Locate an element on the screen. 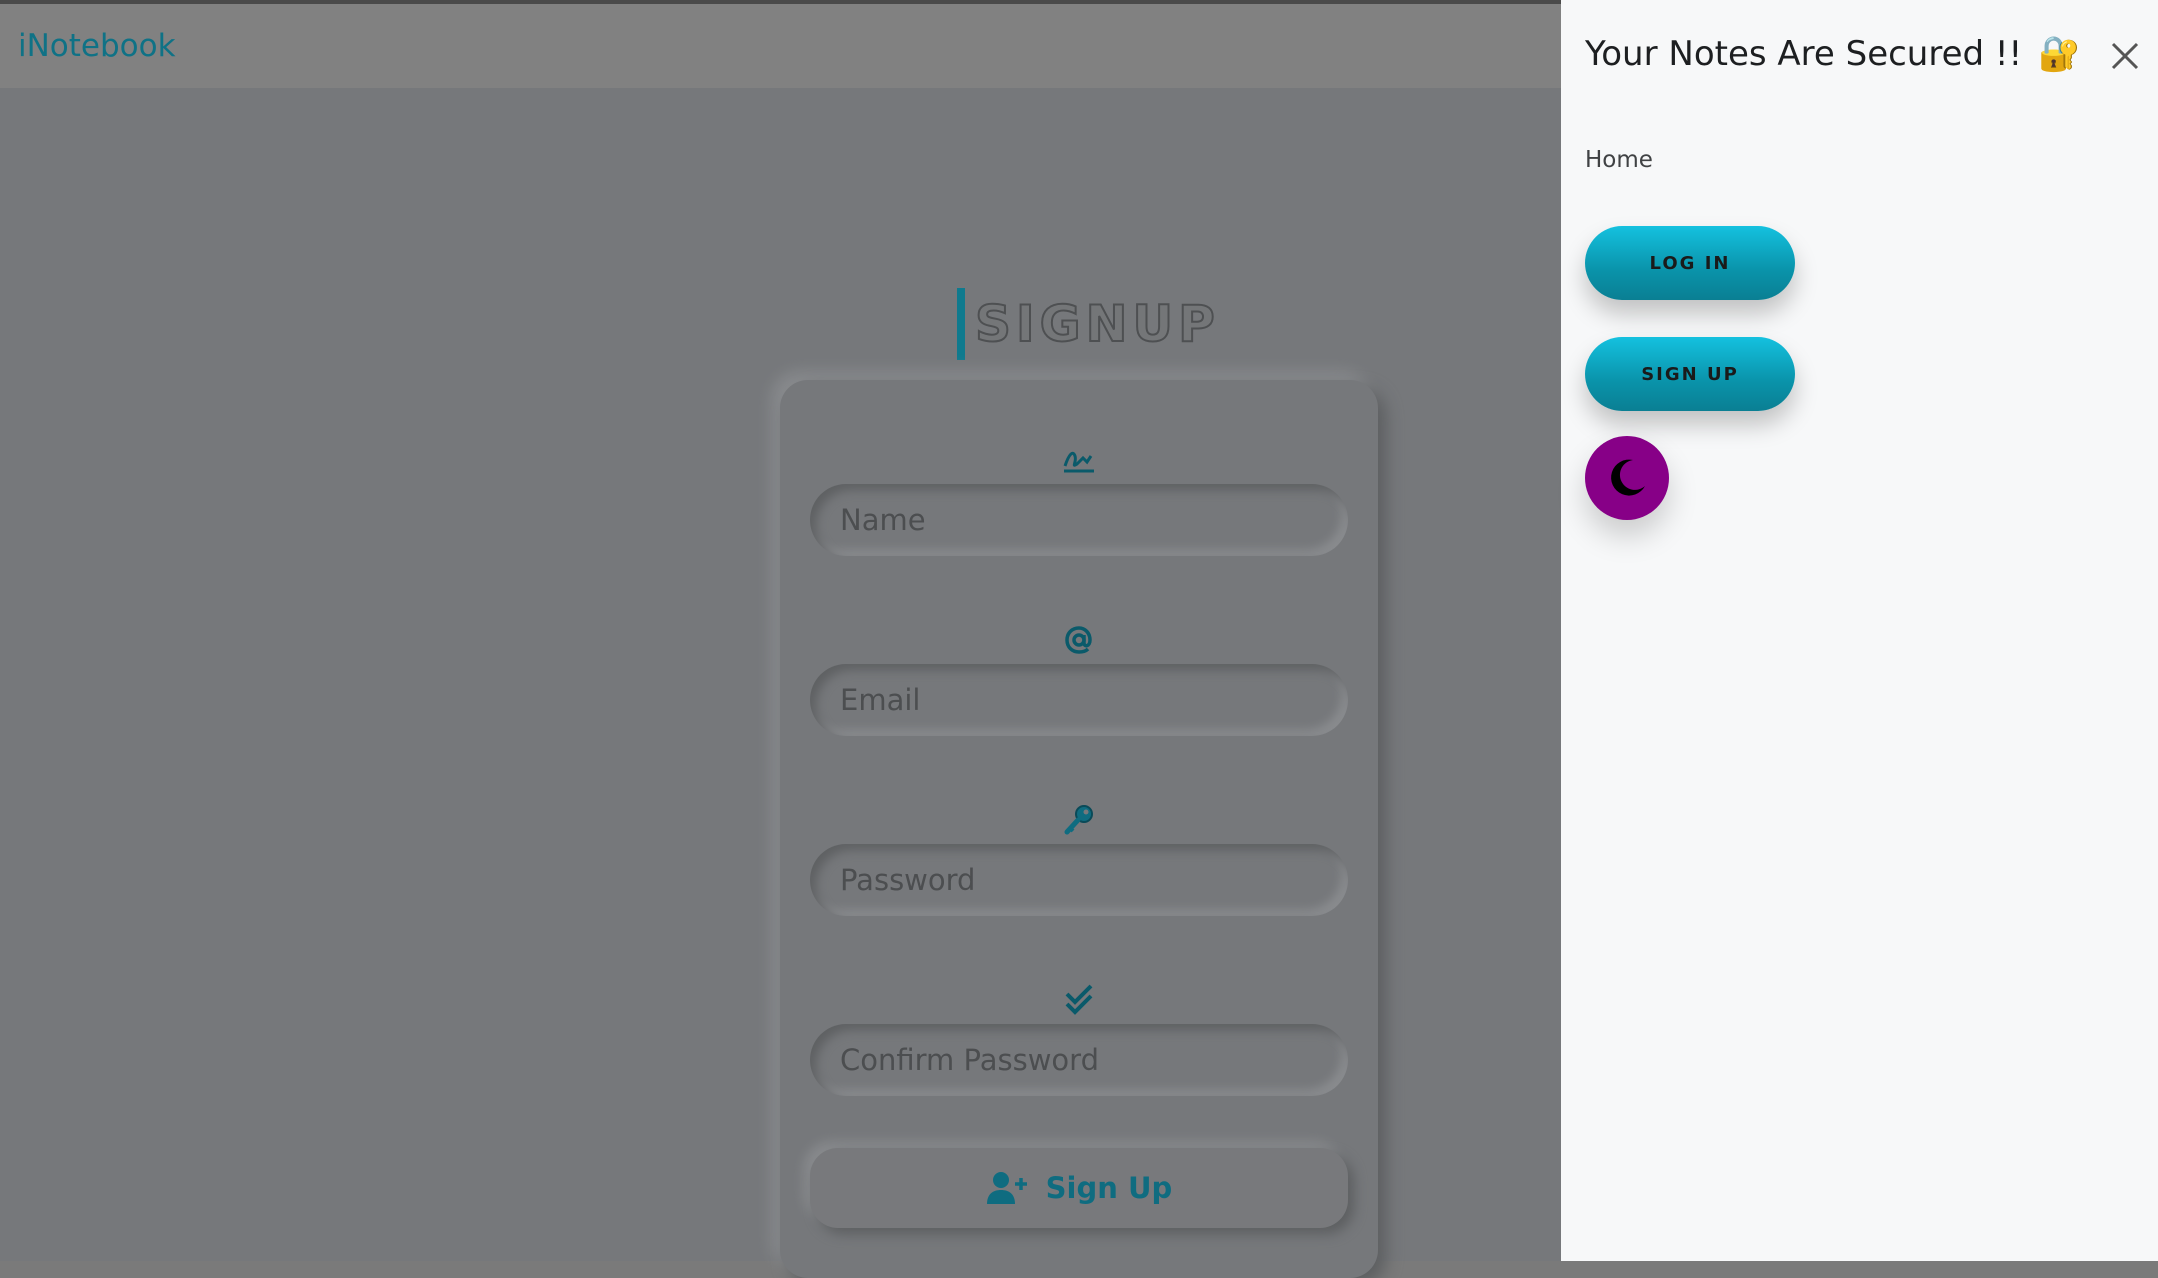 The height and width of the screenshot is (1278, 2158). email-input is located at coordinates (1079, 700).